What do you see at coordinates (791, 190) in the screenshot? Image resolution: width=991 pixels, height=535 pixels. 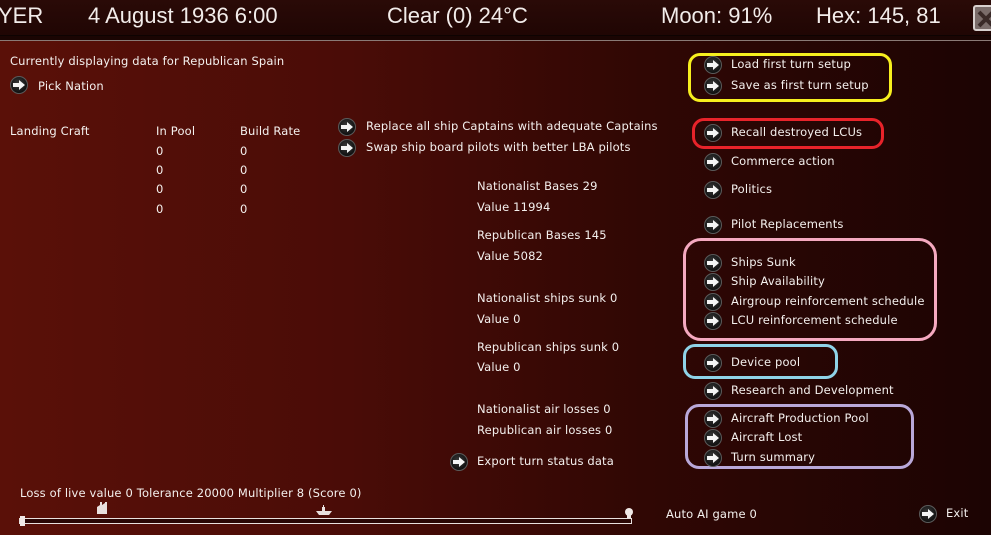 I see `politics-button: Politics` at bounding box center [791, 190].